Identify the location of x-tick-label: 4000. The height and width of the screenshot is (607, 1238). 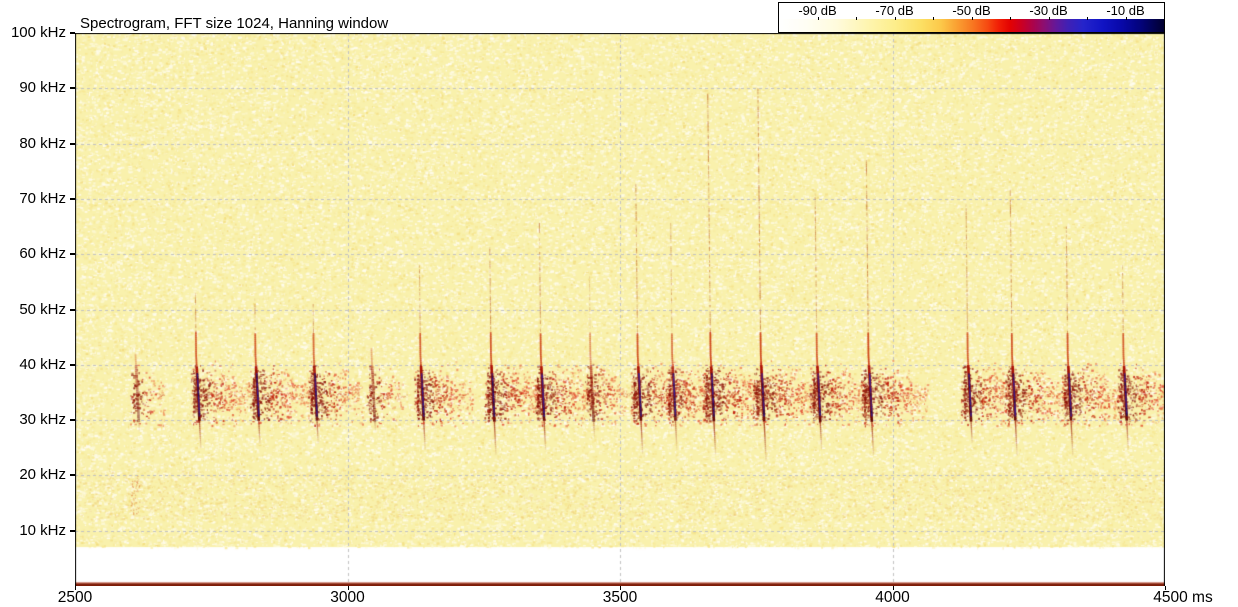
(892, 597).